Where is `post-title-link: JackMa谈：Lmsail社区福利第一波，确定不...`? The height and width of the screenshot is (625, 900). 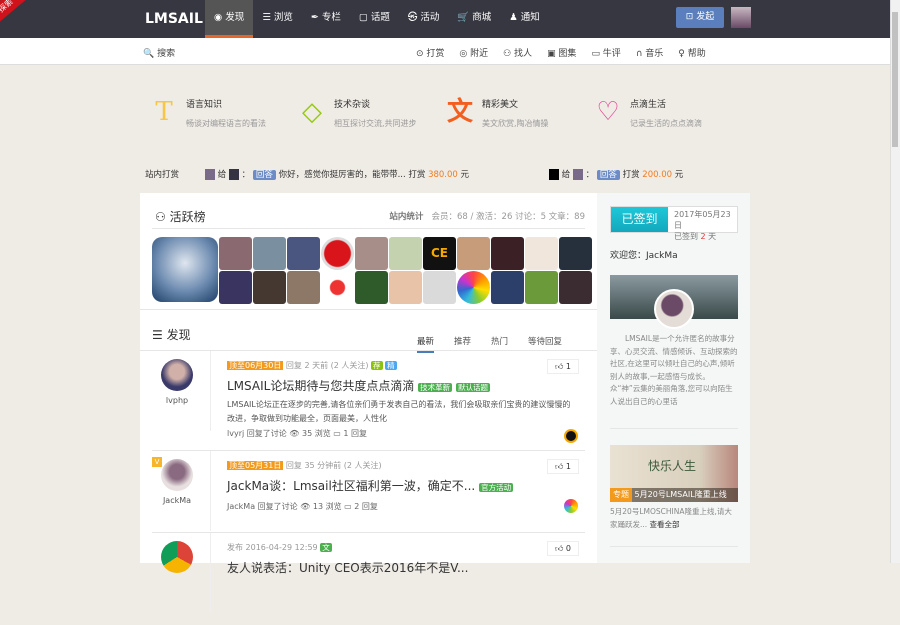 post-title-link: JackMa谈：Lmsail社区福利第一波，确定不... is located at coordinates (351, 486).